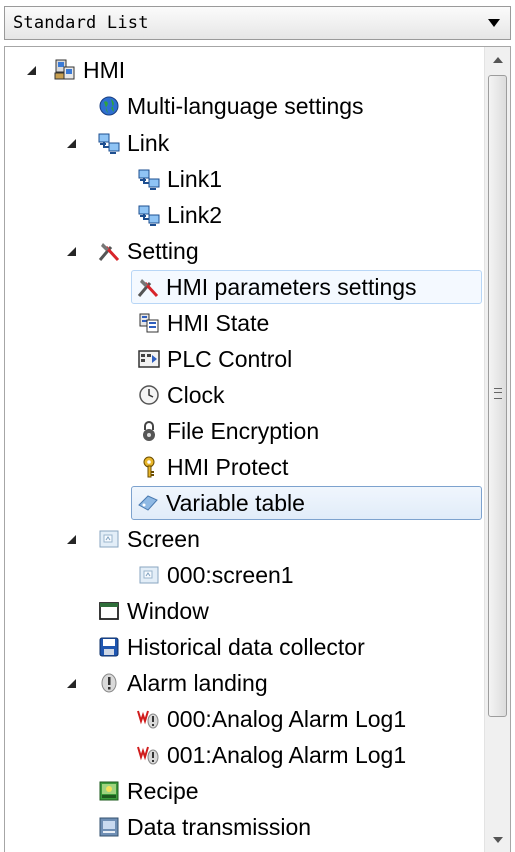  I want to click on lock-icon, so click(149, 431).